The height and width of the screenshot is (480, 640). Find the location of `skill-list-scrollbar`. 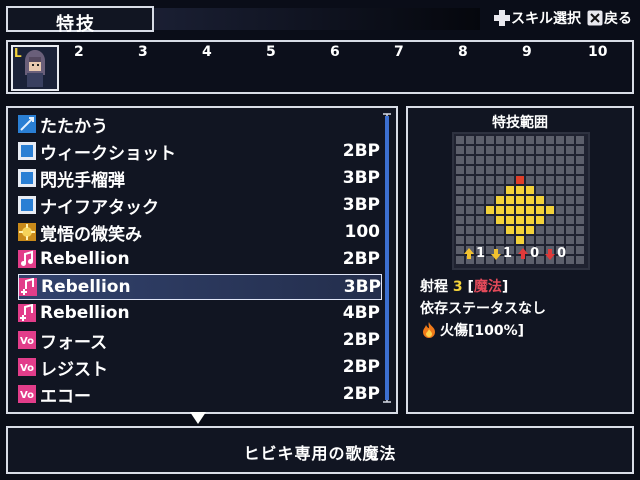

skill-list-scrollbar is located at coordinates (387, 258).